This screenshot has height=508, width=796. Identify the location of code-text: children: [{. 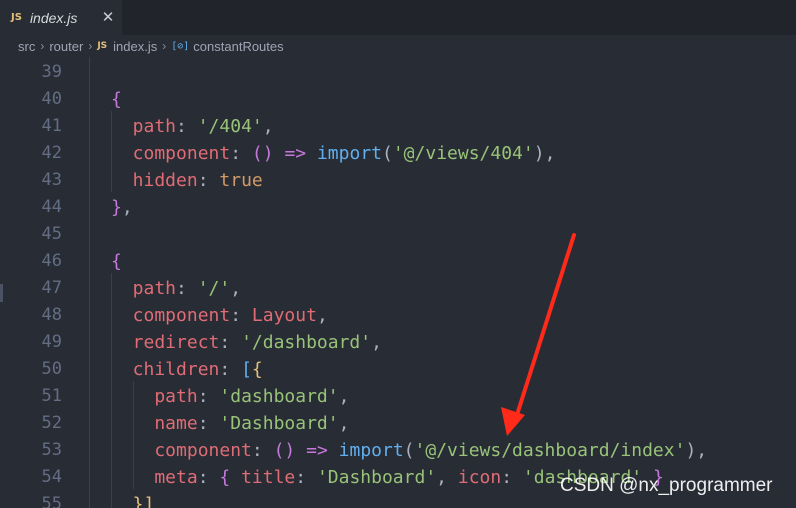
(187, 369).